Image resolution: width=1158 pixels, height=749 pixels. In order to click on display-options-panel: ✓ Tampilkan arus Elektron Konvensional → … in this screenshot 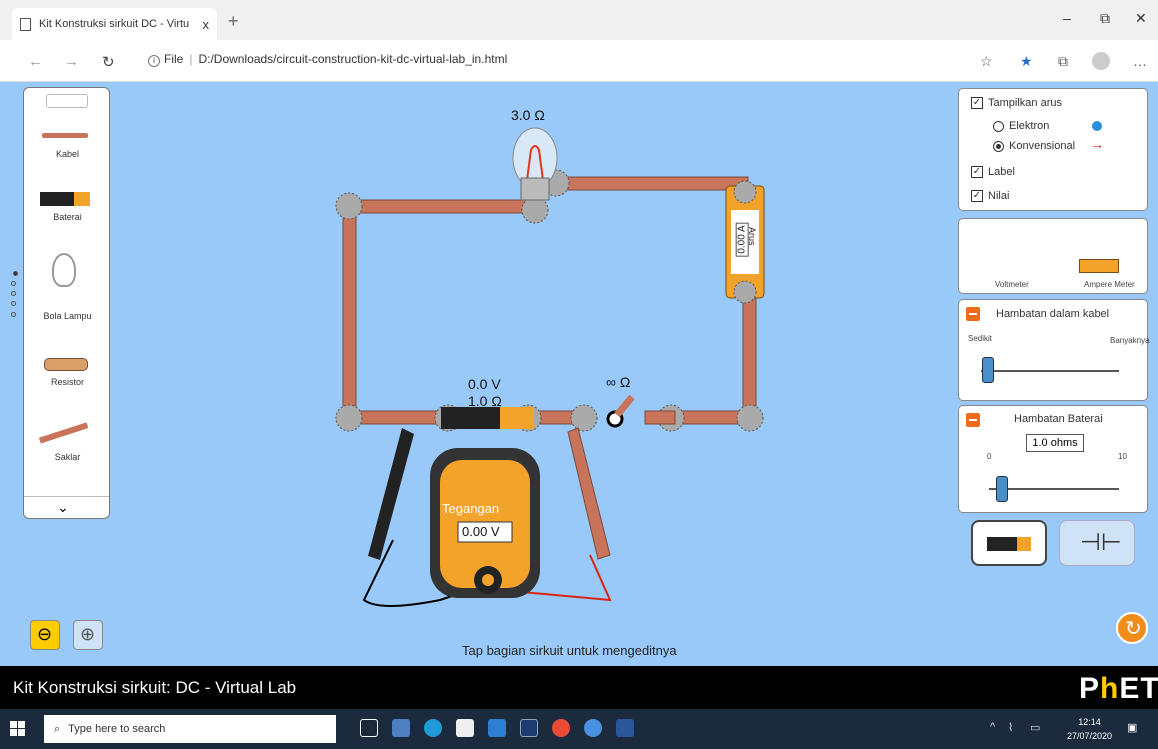, I will do `click(1053, 149)`.